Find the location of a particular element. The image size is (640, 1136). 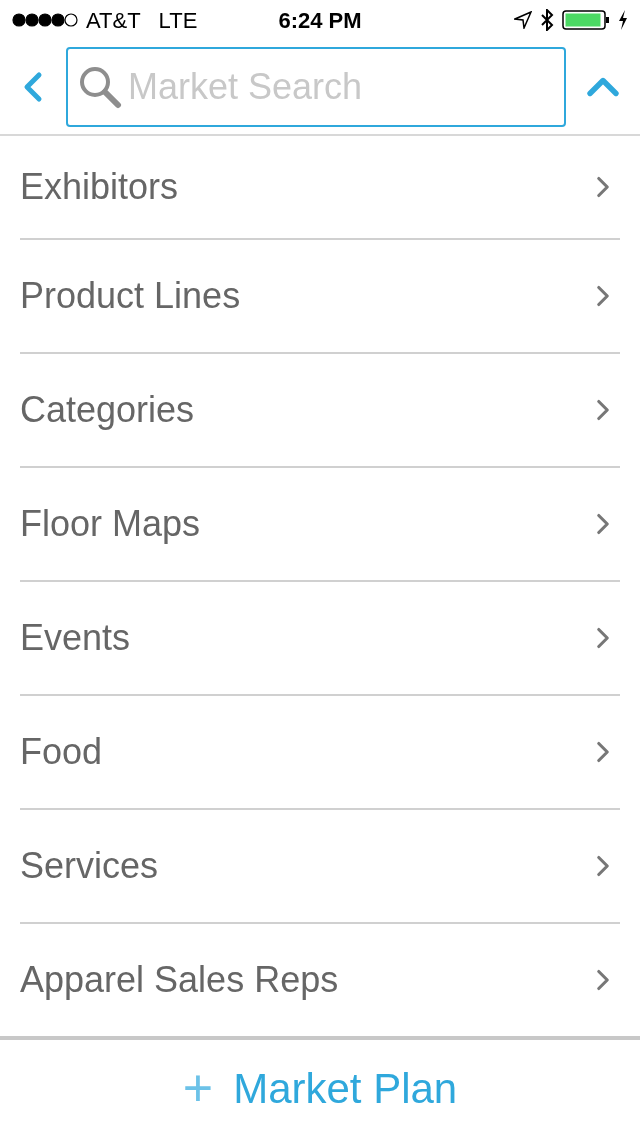

carrier-name: AT&T is located at coordinates (113, 20).